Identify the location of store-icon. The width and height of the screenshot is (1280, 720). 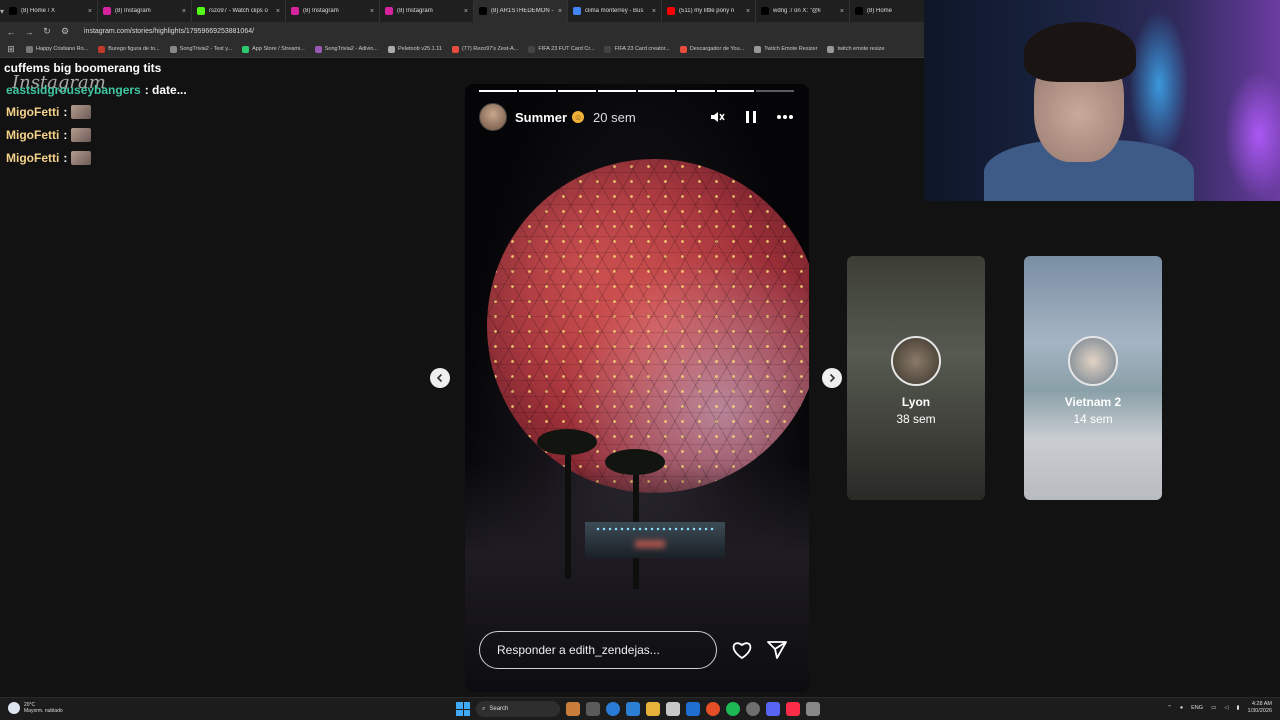
(633, 709).